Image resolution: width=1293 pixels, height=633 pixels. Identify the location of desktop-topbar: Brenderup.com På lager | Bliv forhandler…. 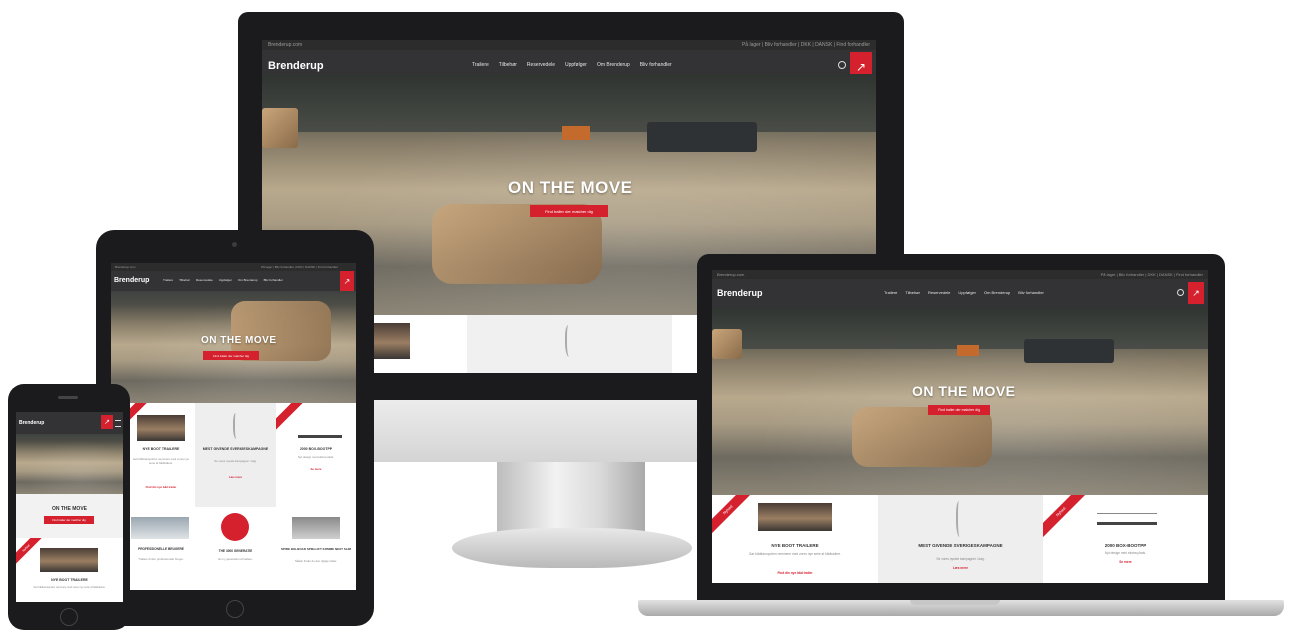
(569, 45).